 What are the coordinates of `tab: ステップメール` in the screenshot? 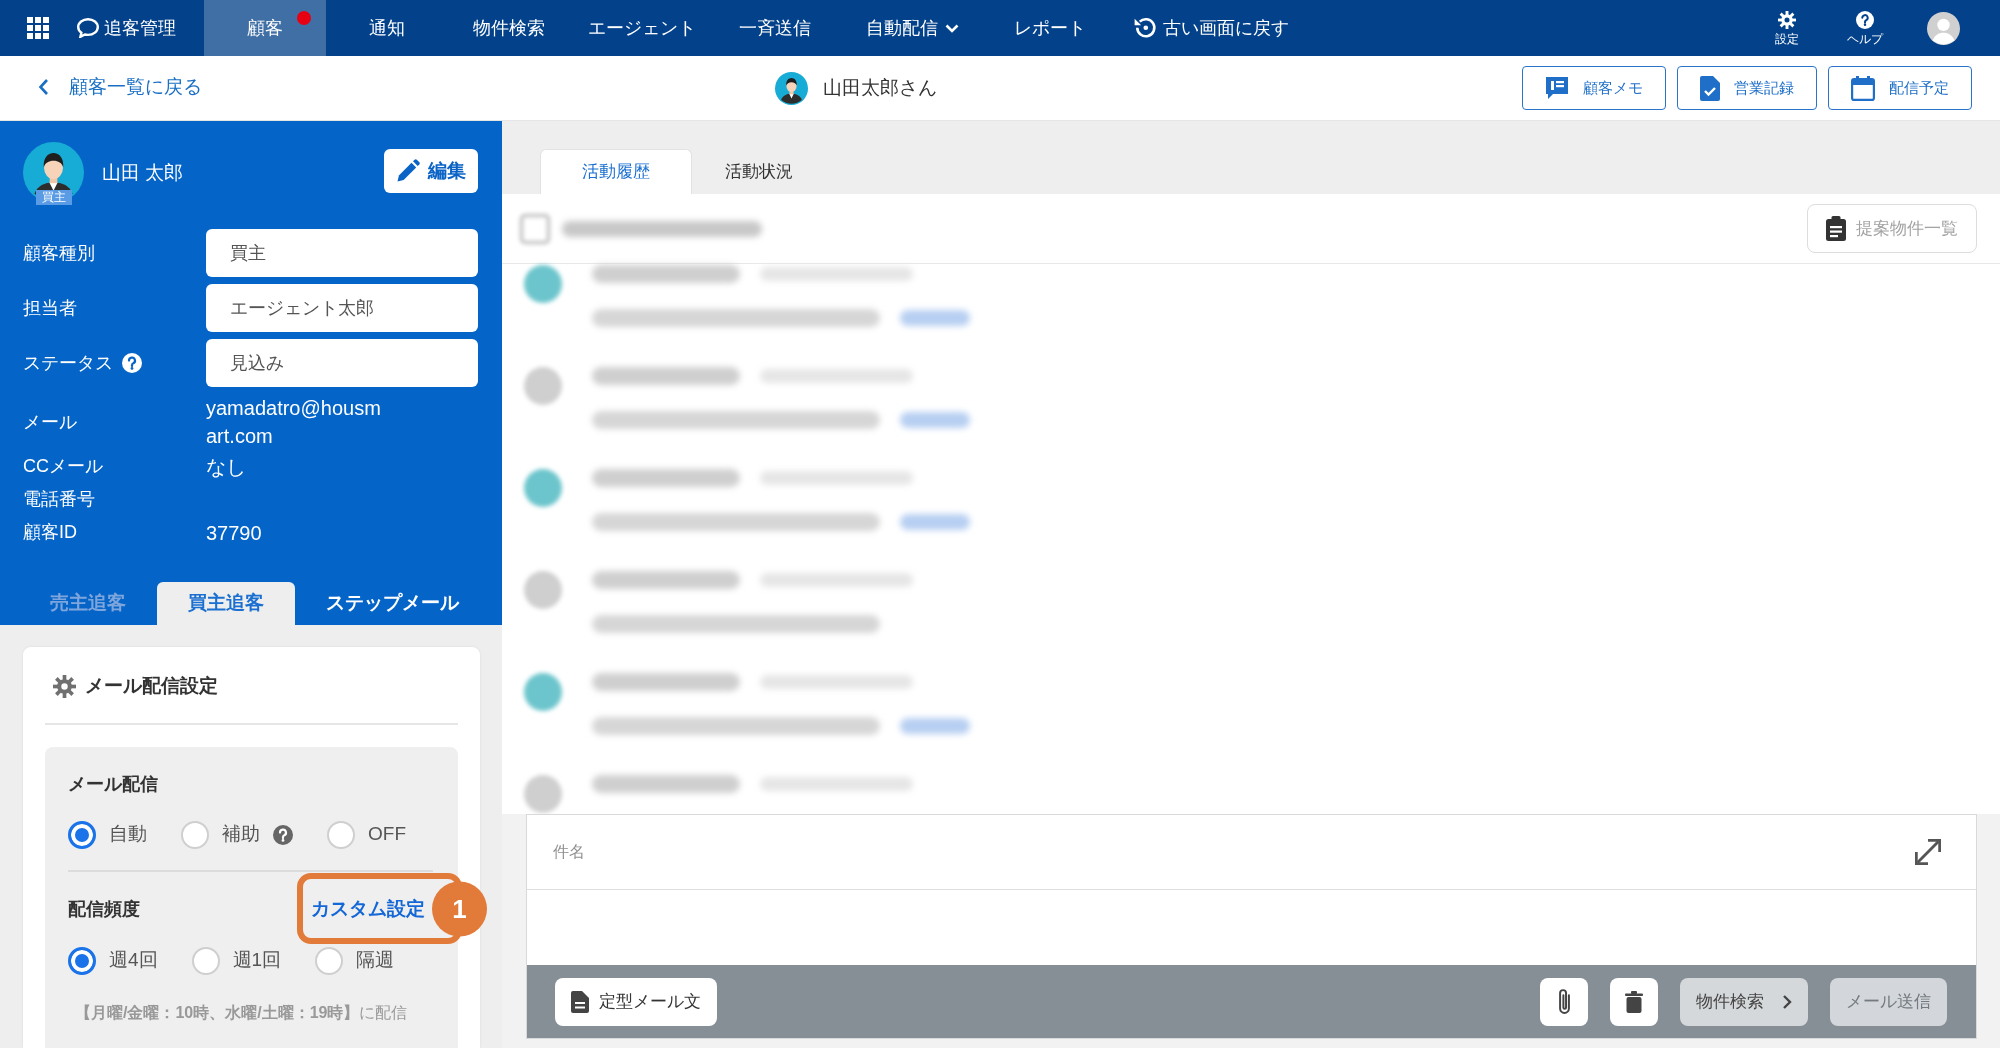 It's located at (392, 603).